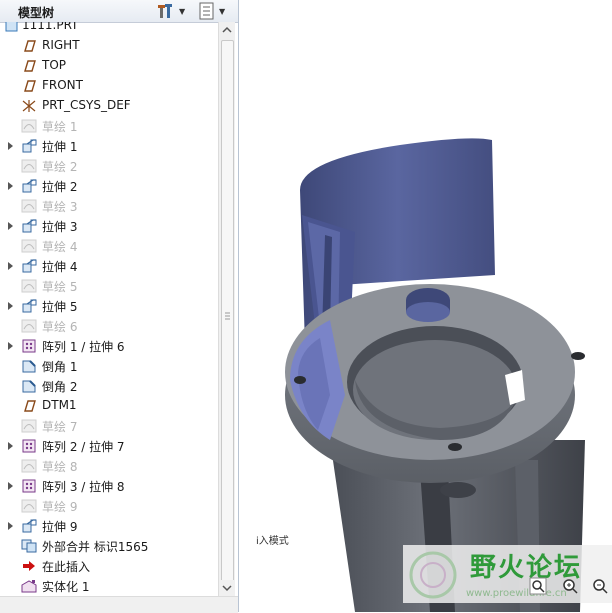  What do you see at coordinates (109, 306) in the screenshot?
I see `tree-item: 拉伸 5` at bounding box center [109, 306].